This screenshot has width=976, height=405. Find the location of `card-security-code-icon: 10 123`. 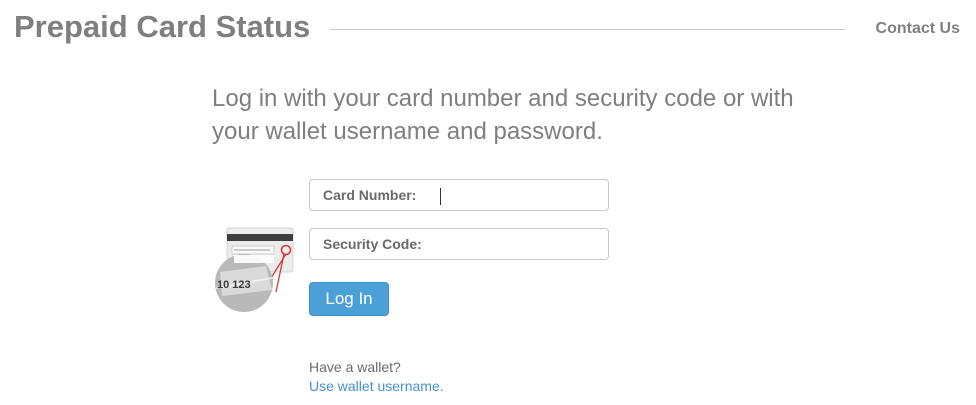

card-security-code-icon: 10 123 is located at coordinates (255, 271).